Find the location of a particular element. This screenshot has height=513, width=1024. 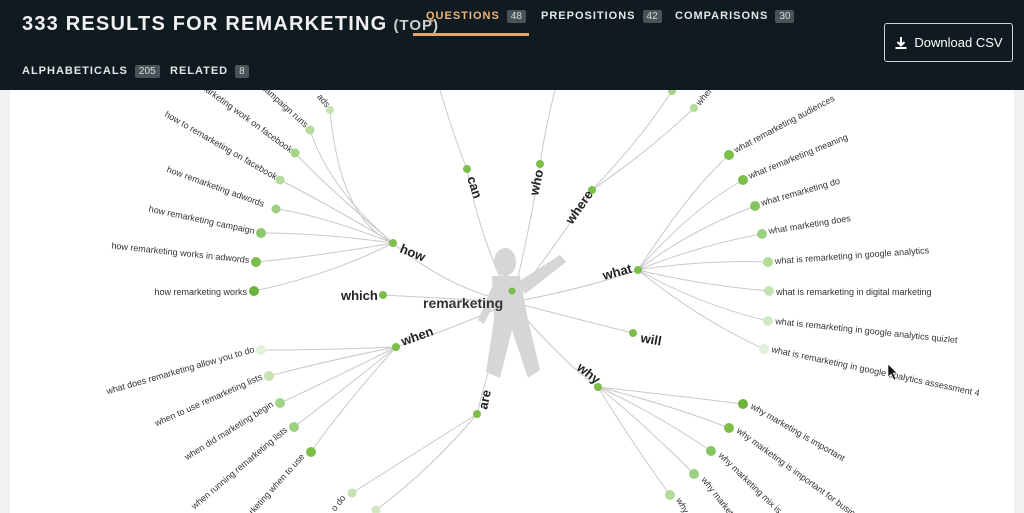

leaf-how-remarketing-works: how remarketing works is located at coordinates (200, 292).